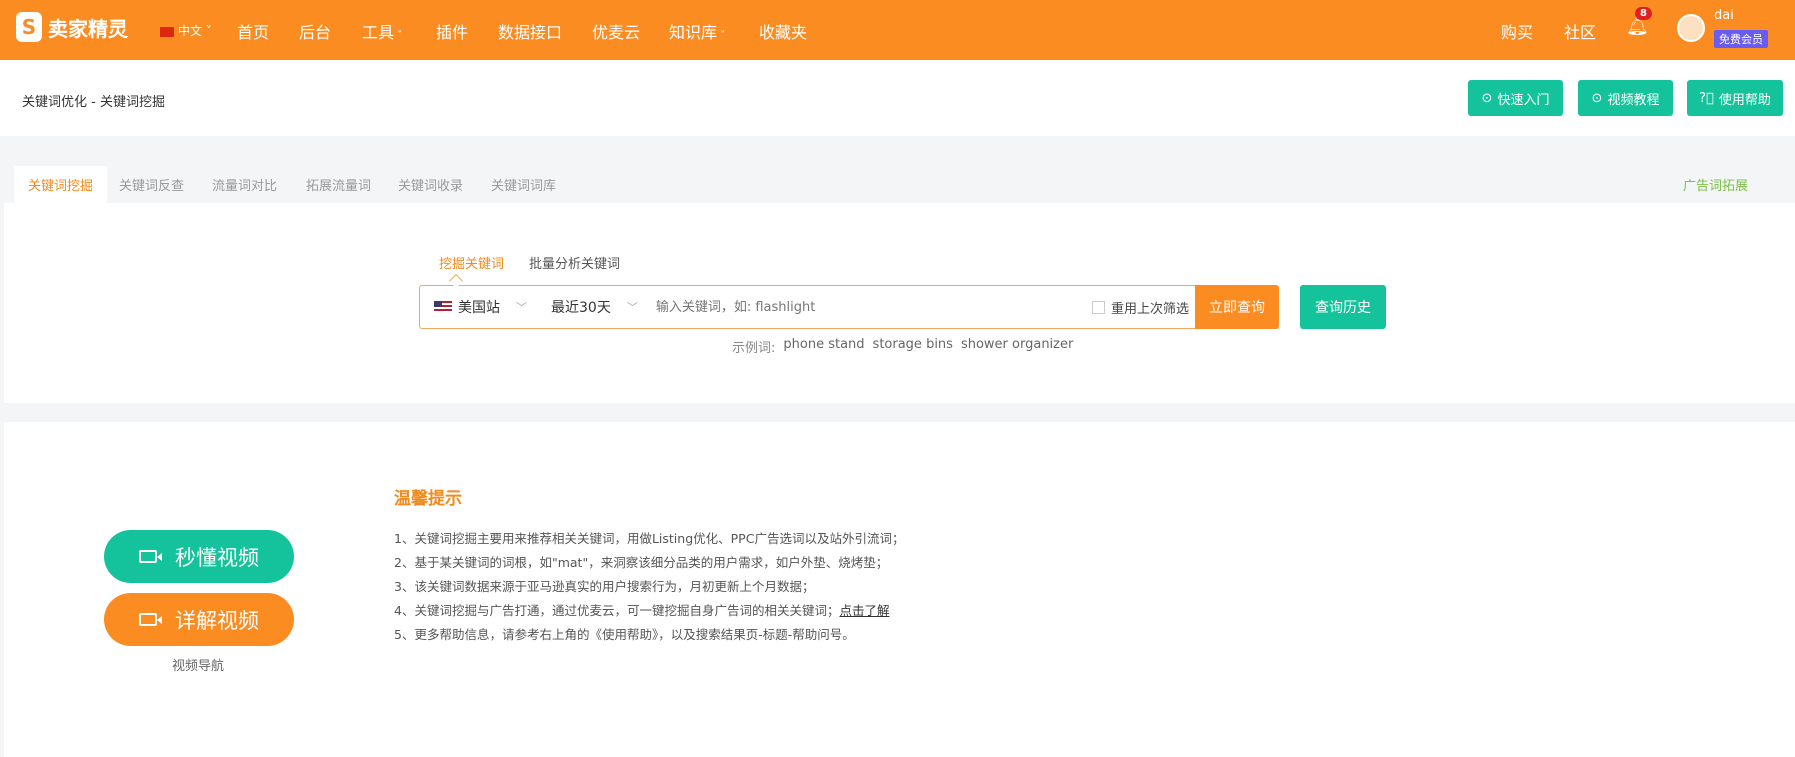 The image size is (1795, 757). Describe the element at coordinates (869, 307) in the screenshot. I see `keyword-input` at that location.